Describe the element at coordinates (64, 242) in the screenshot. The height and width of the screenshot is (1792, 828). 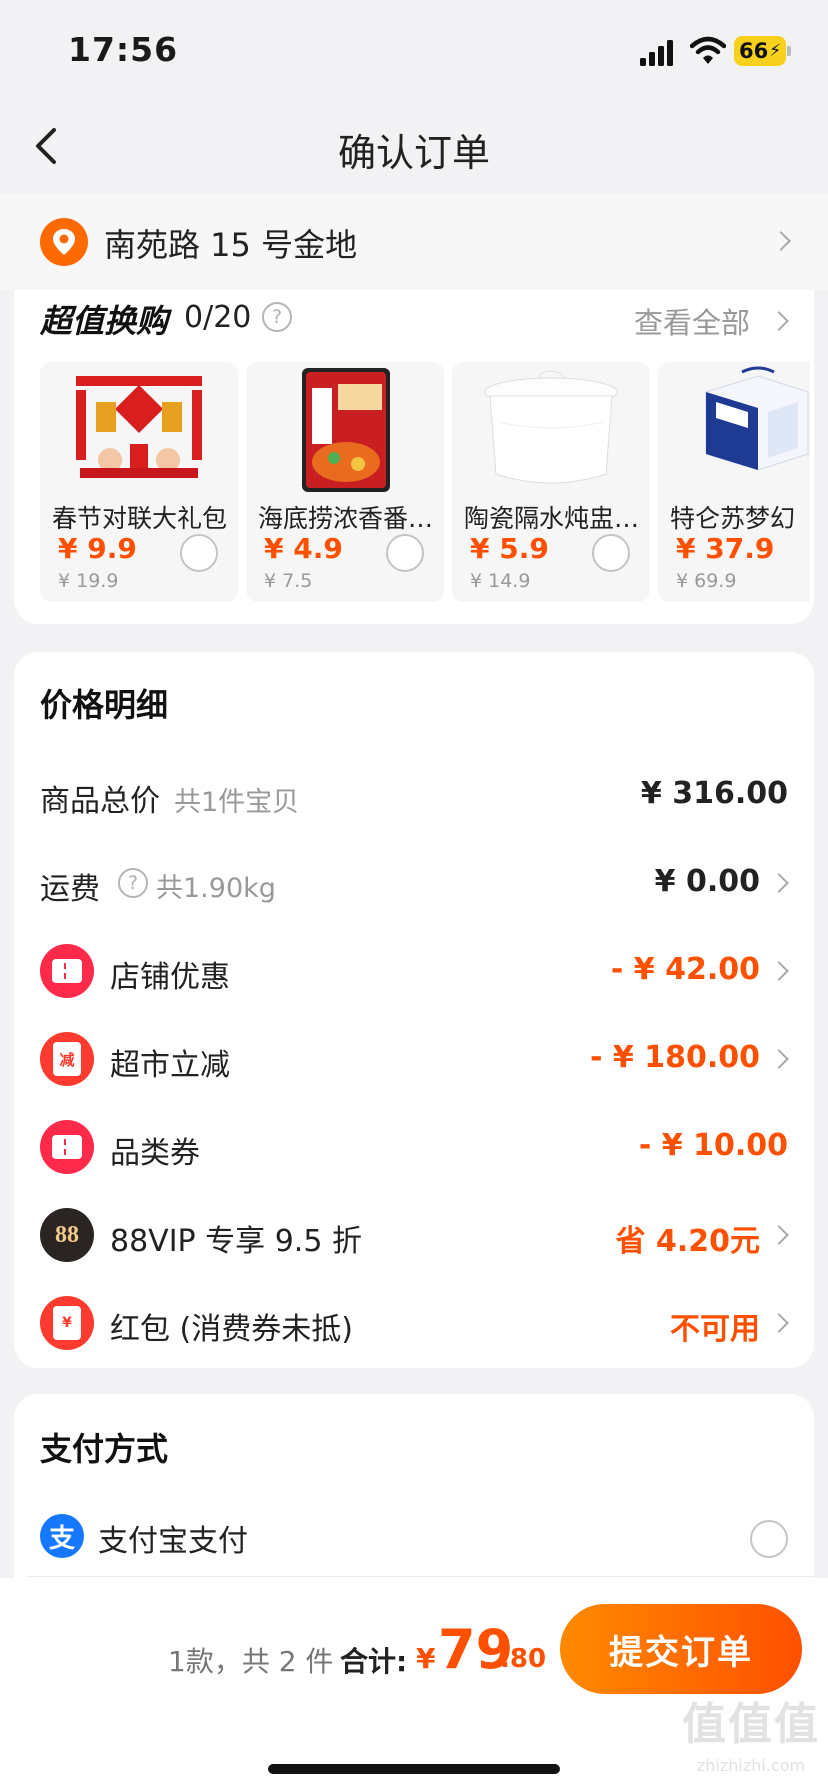
I see `location-pin-icon` at that location.